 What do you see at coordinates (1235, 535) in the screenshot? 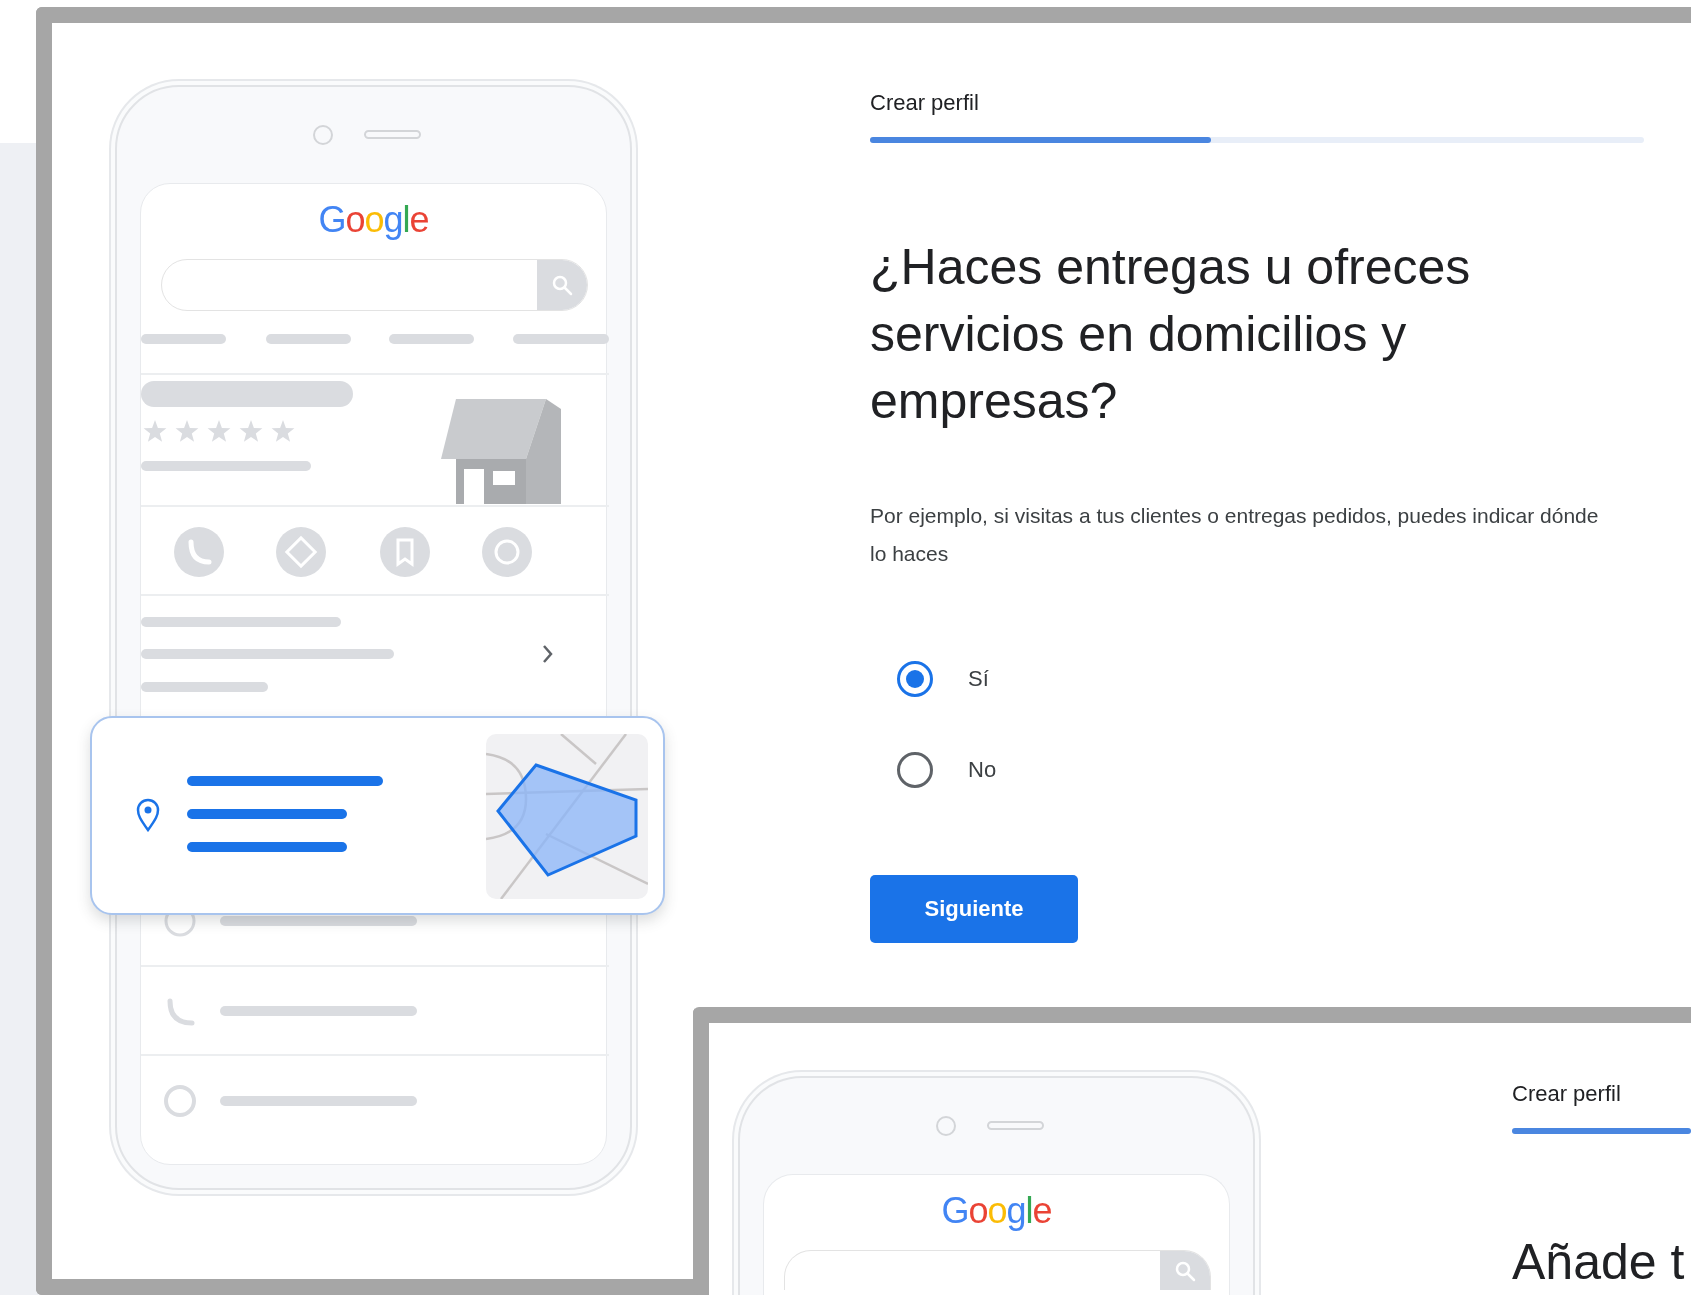
I see `question-description: Por ejemplo, si visitas a tus clientes o entregas pedidos, puedes indicar dónde lo haces` at bounding box center [1235, 535].